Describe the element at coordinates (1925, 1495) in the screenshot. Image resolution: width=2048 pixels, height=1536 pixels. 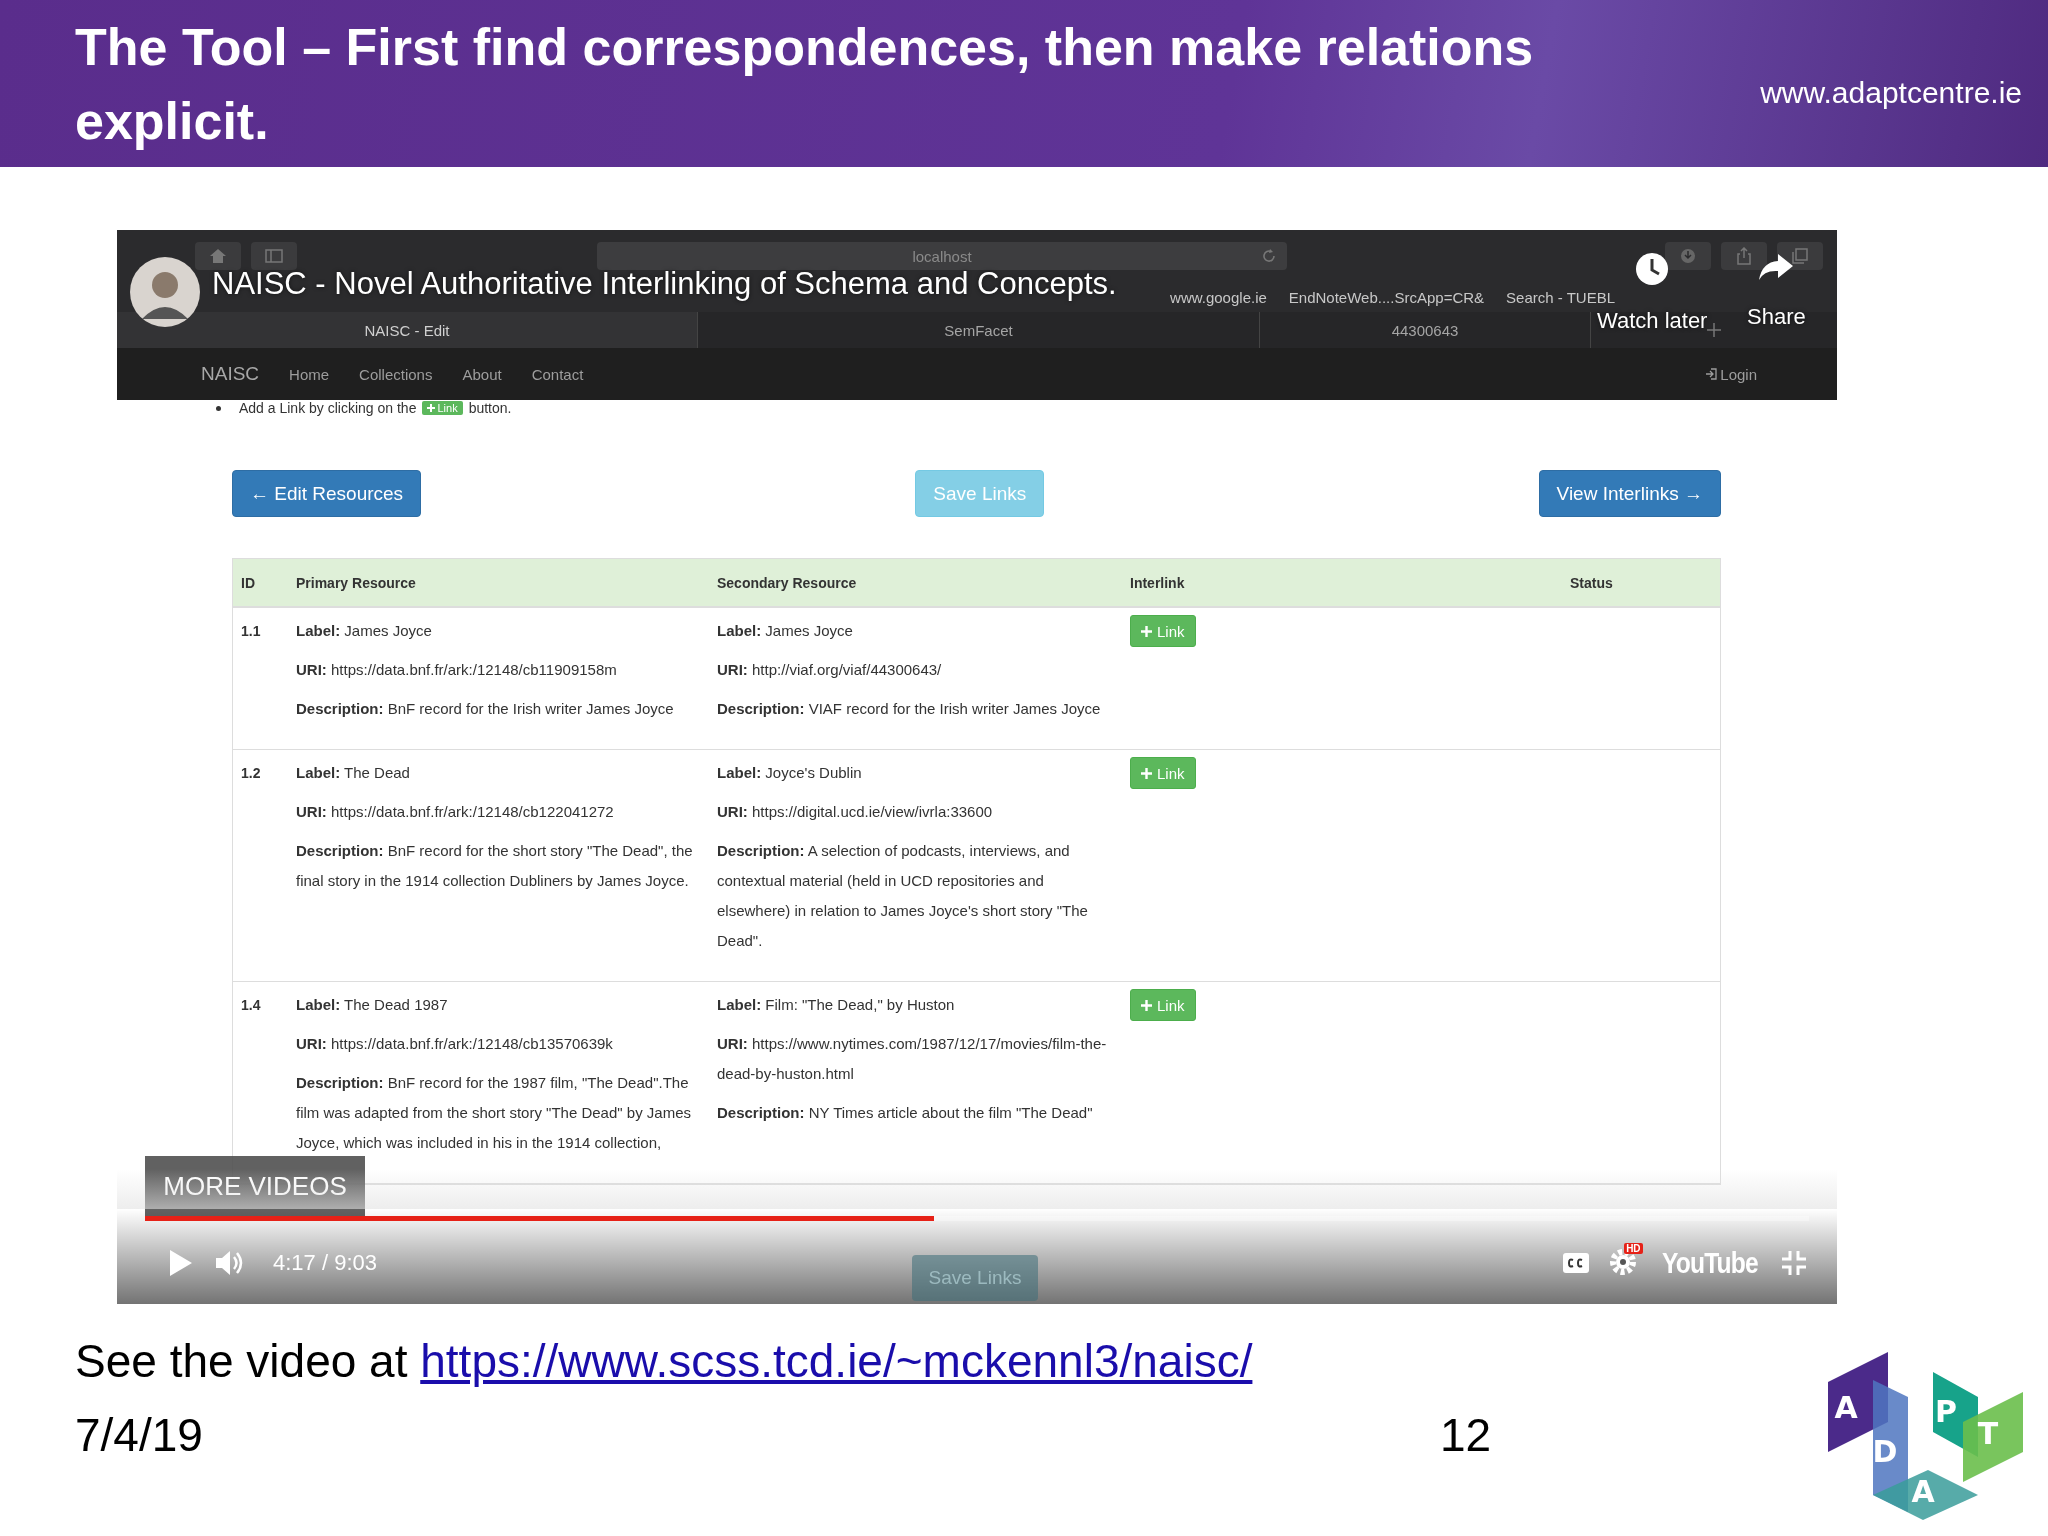
I see `logo-panel: A` at that location.